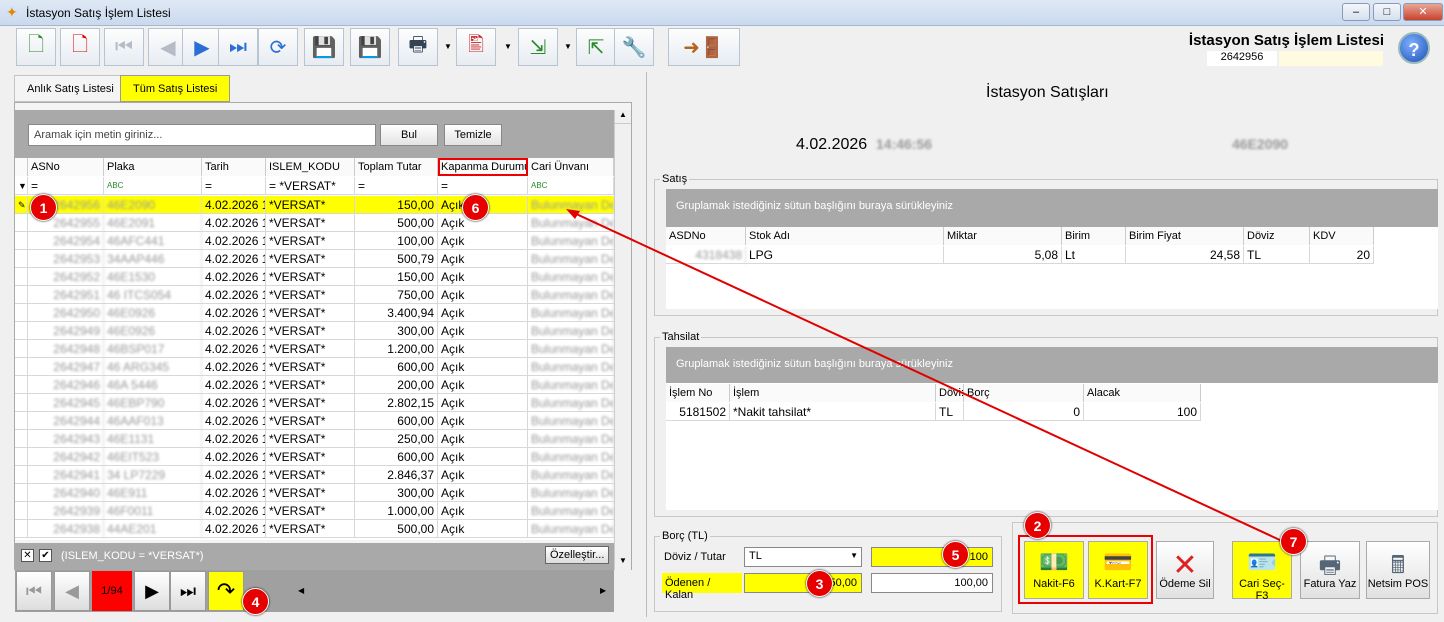 The width and height of the screenshot is (1444, 622). I want to click on badge-2: 2, so click(1037, 525).